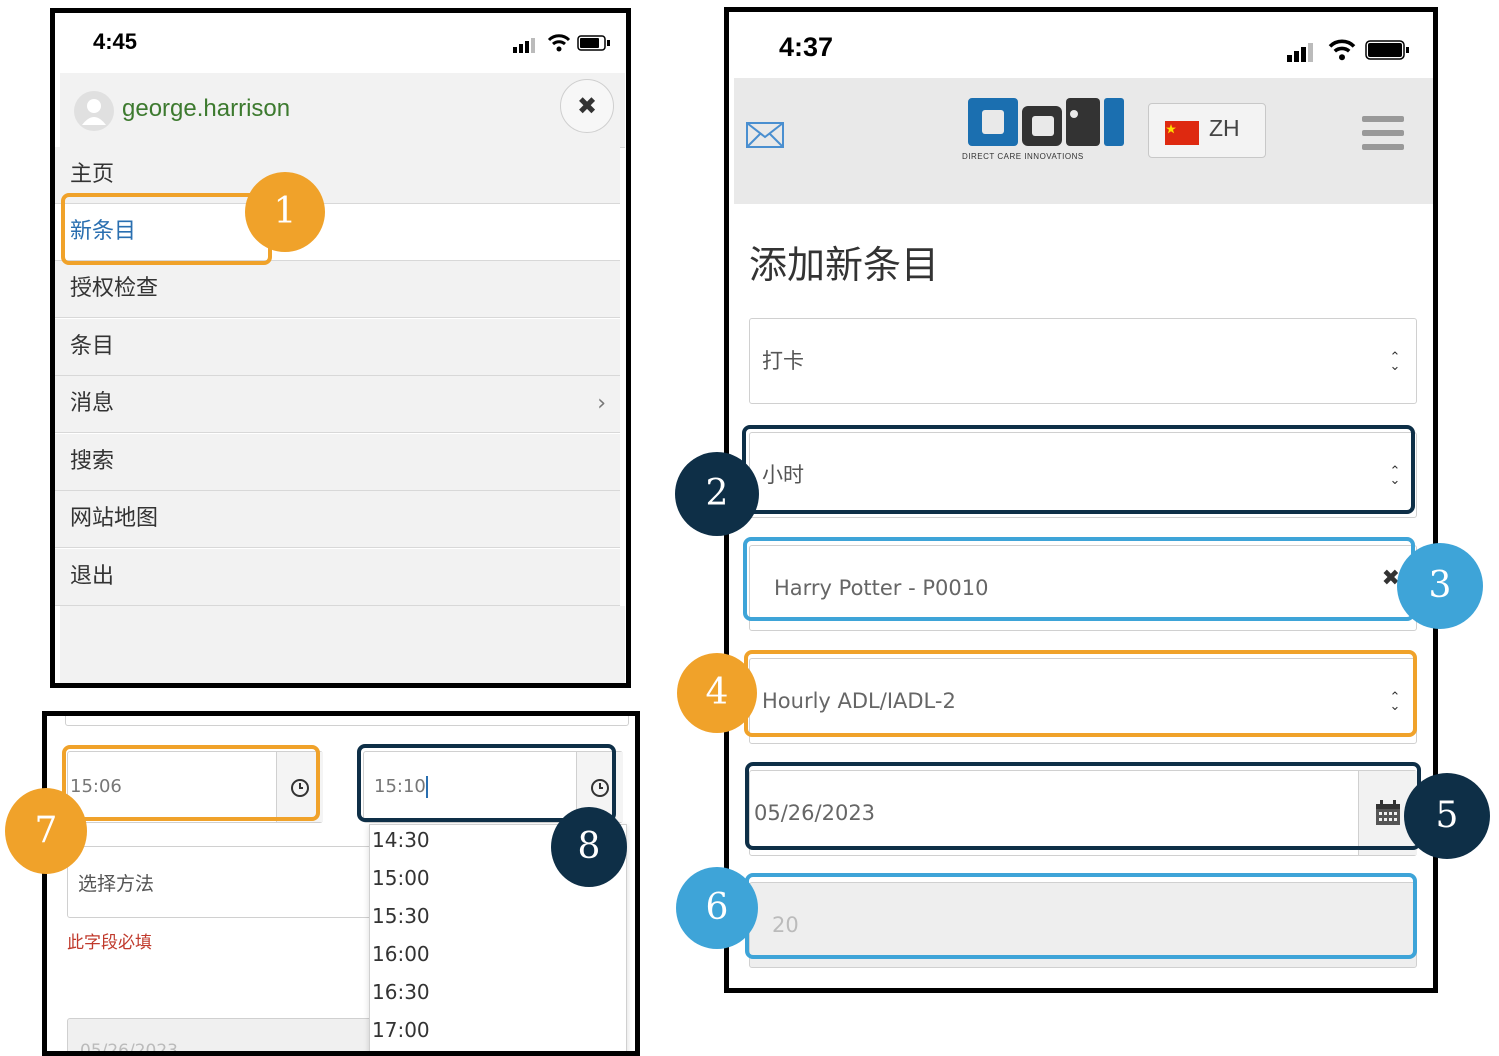  Describe the element at coordinates (337, 519) in the screenshot. I see `menu-item-sitemap: 网站地图` at that location.